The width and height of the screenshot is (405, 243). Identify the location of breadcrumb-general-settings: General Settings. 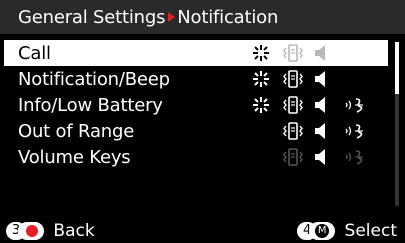
(92, 17).